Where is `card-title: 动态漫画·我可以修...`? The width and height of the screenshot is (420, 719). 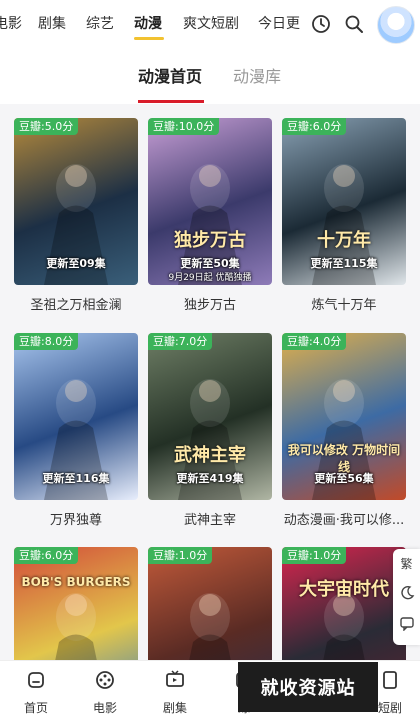
card-title: 动态漫画·我可以修... is located at coordinates (344, 518).